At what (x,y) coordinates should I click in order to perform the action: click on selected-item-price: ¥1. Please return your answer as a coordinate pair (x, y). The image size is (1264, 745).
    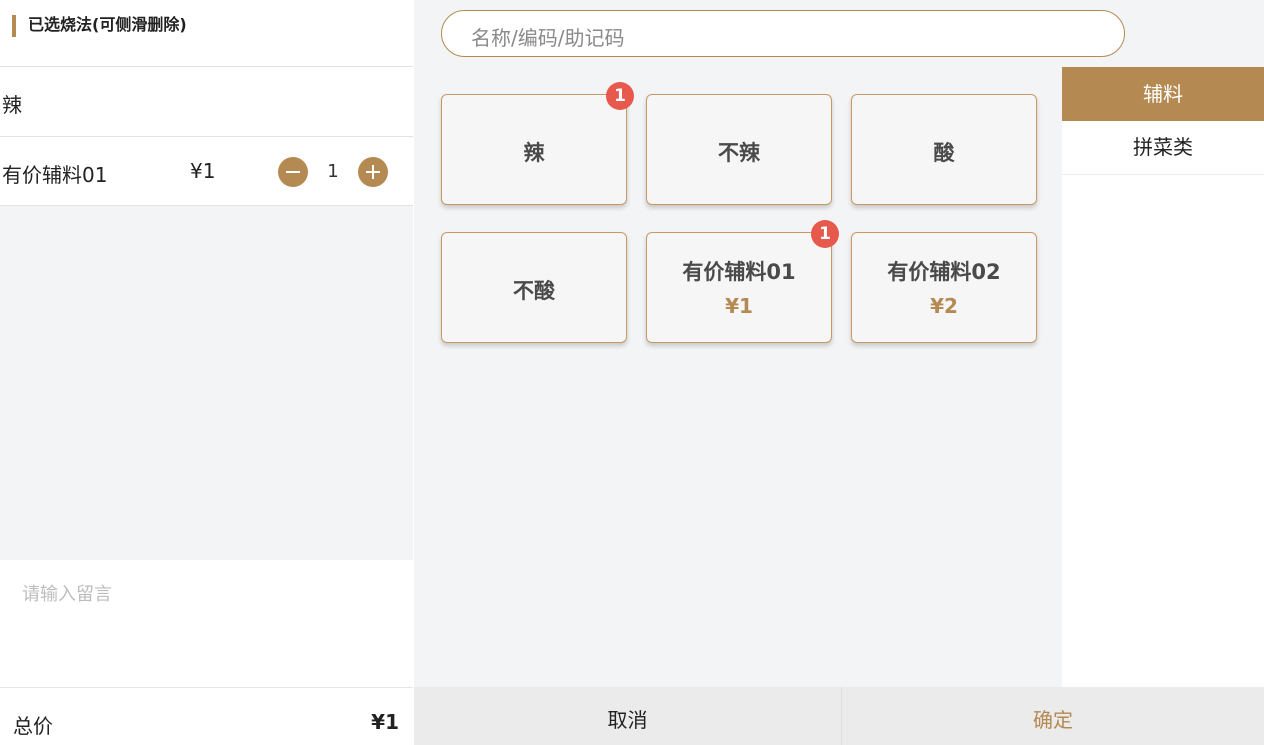
    Looking at the image, I should click on (203, 171).